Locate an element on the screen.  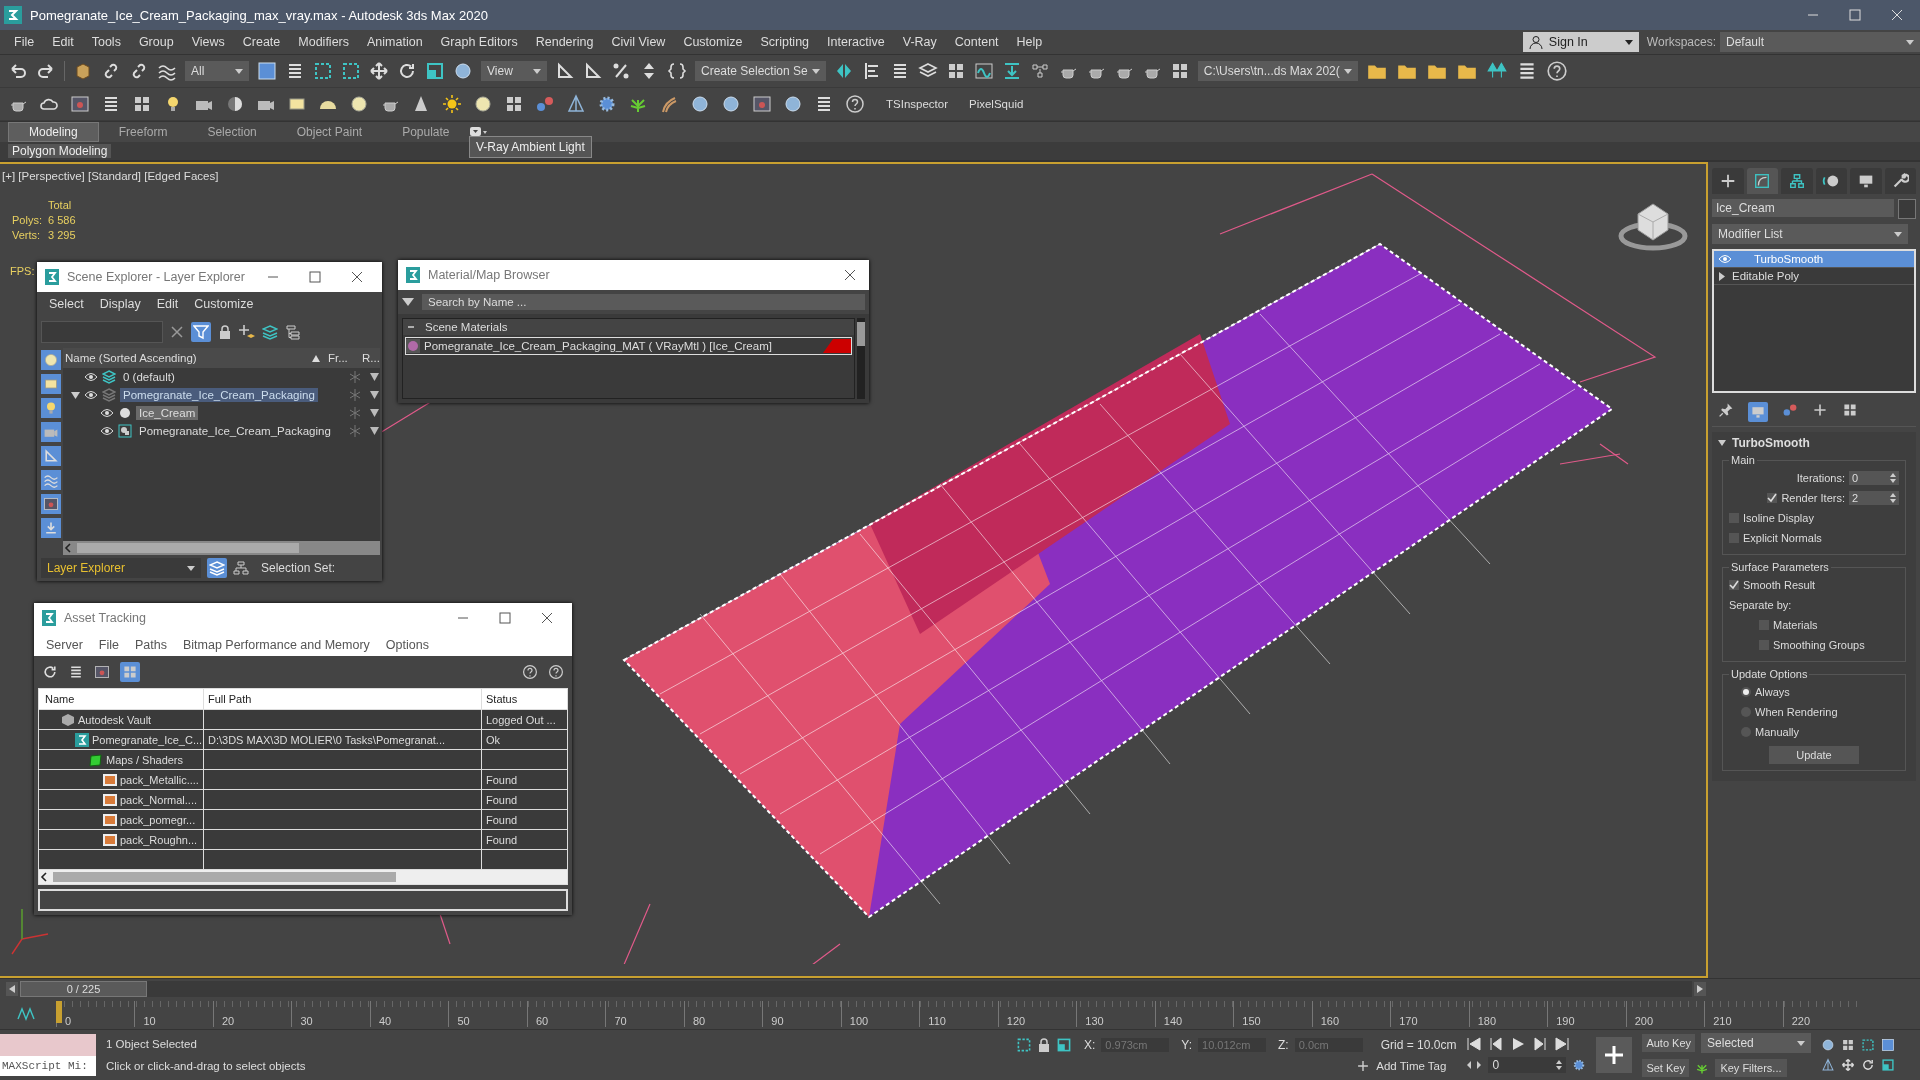
menu-item: Content is located at coordinates (979, 42).